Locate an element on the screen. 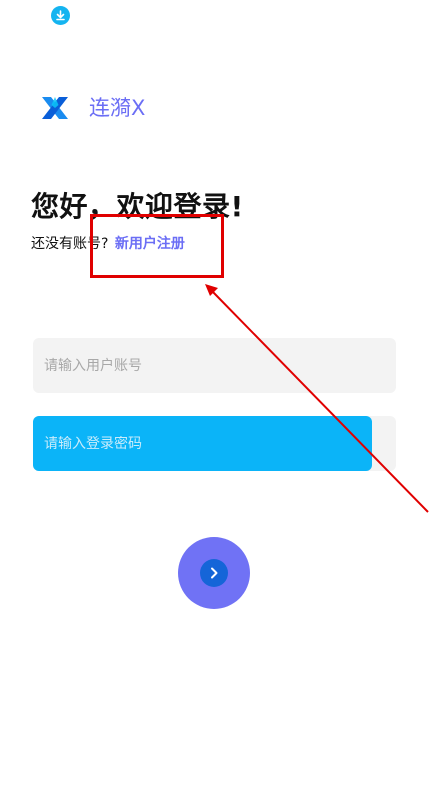  app-name: 连漪X is located at coordinates (117, 108).